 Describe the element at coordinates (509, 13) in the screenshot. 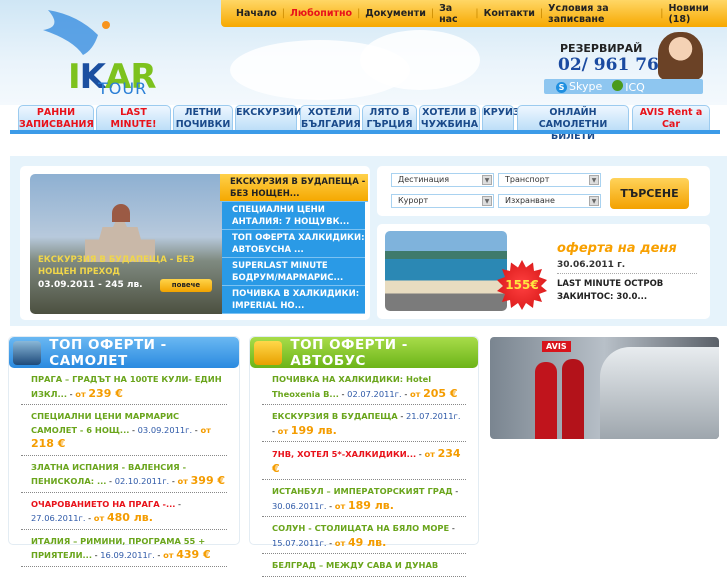

I see `topnav-link: Контакти` at that location.